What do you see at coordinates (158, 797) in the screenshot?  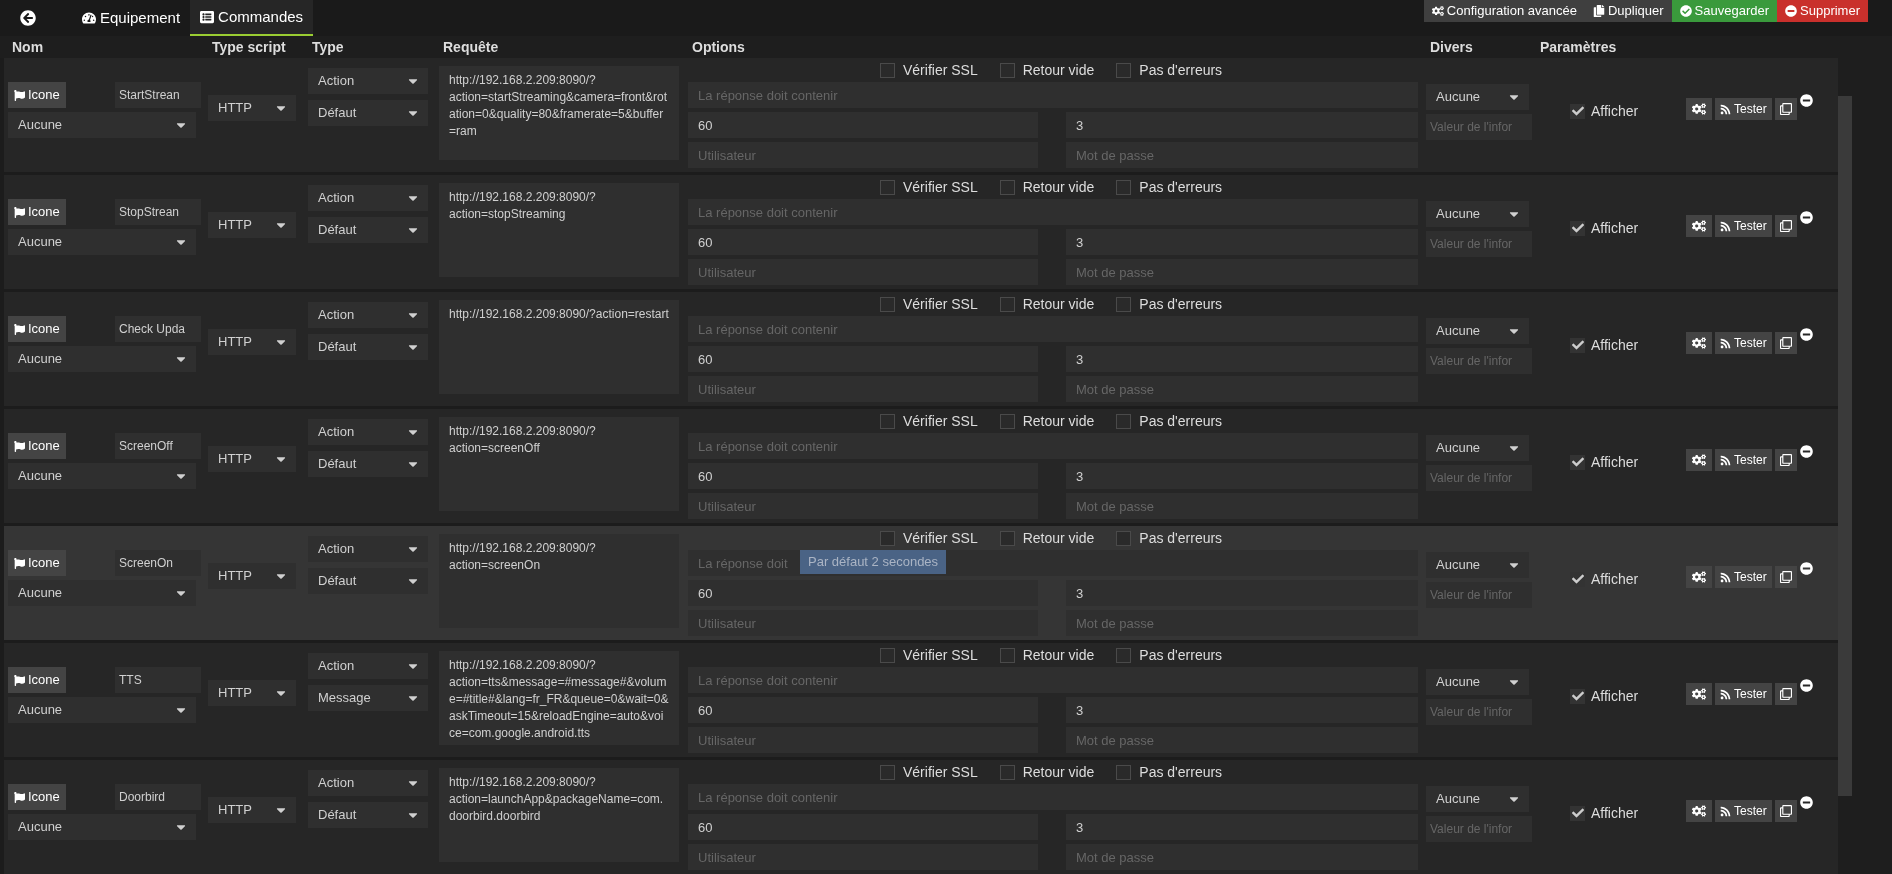 I see `input-field: Doorbird` at bounding box center [158, 797].